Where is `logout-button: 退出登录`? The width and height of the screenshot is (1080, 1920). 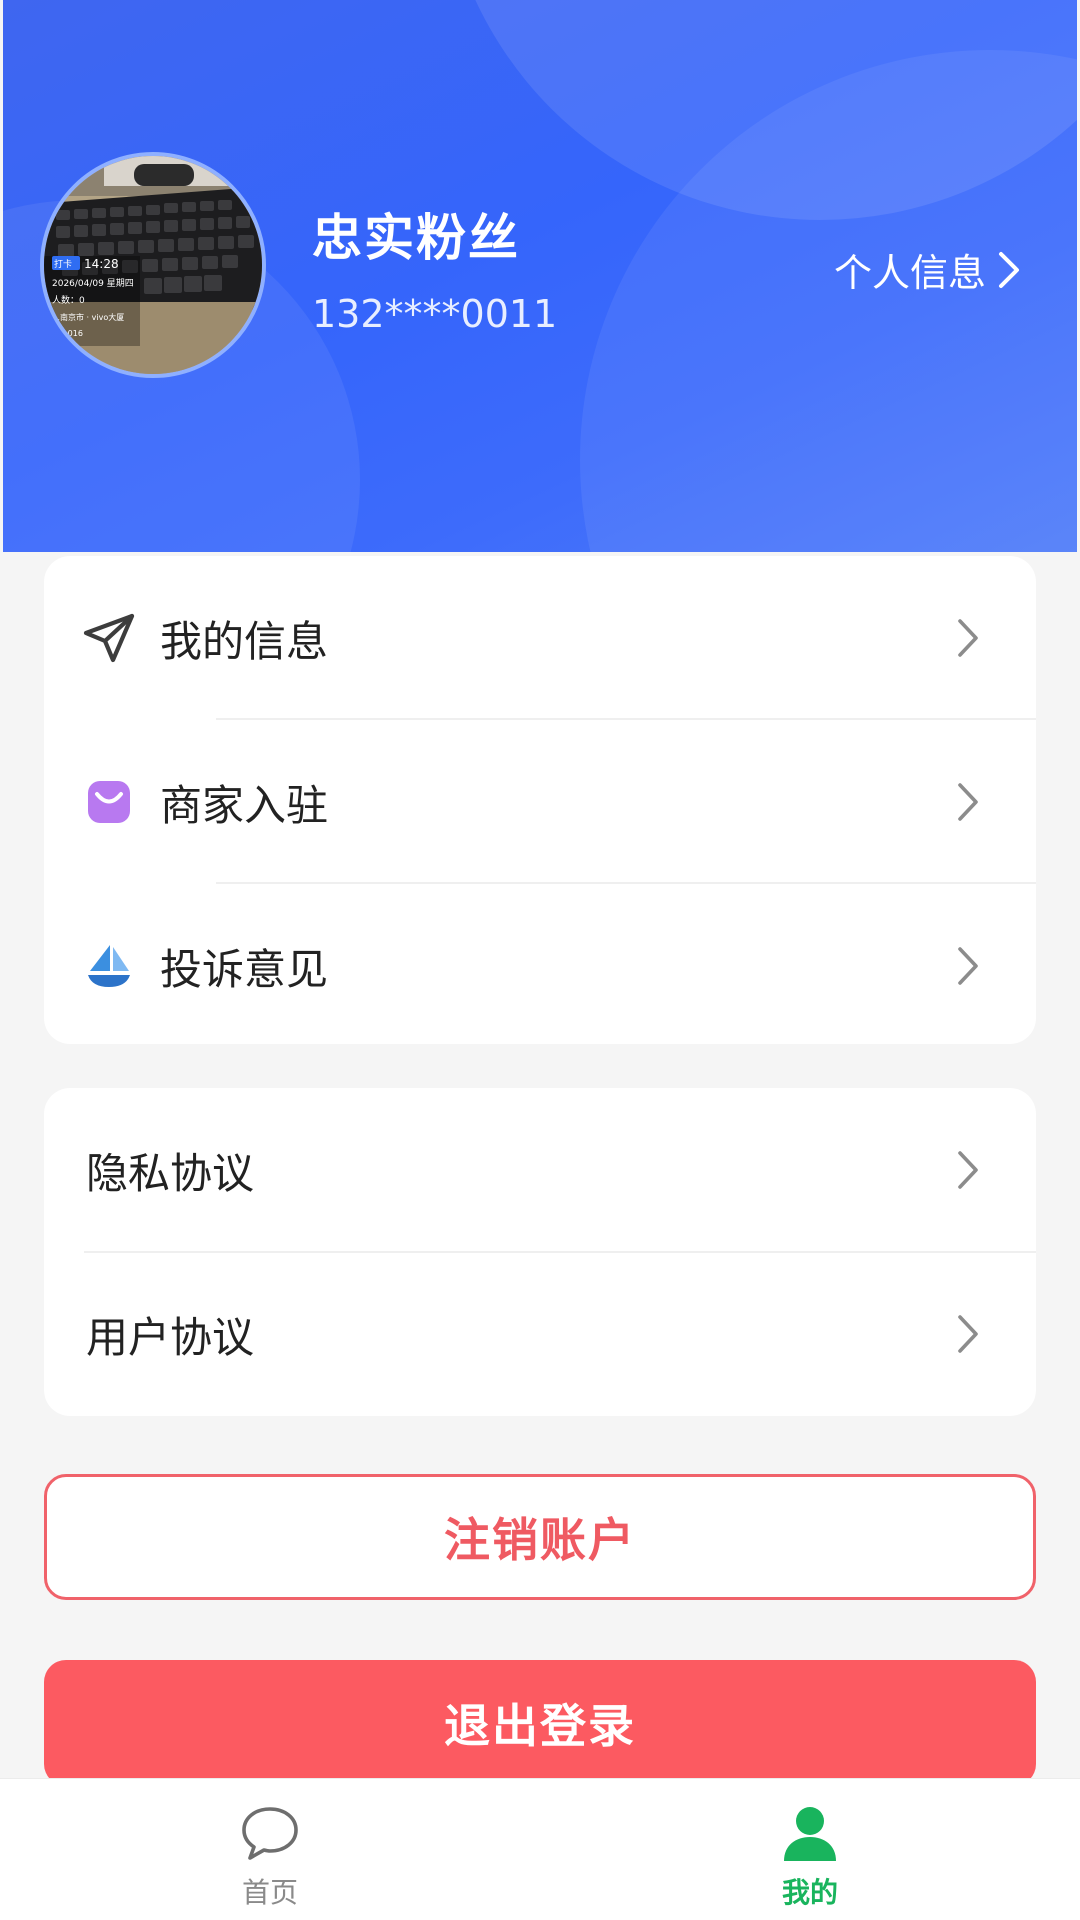
logout-button: 退出登录 is located at coordinates (540, 1723).